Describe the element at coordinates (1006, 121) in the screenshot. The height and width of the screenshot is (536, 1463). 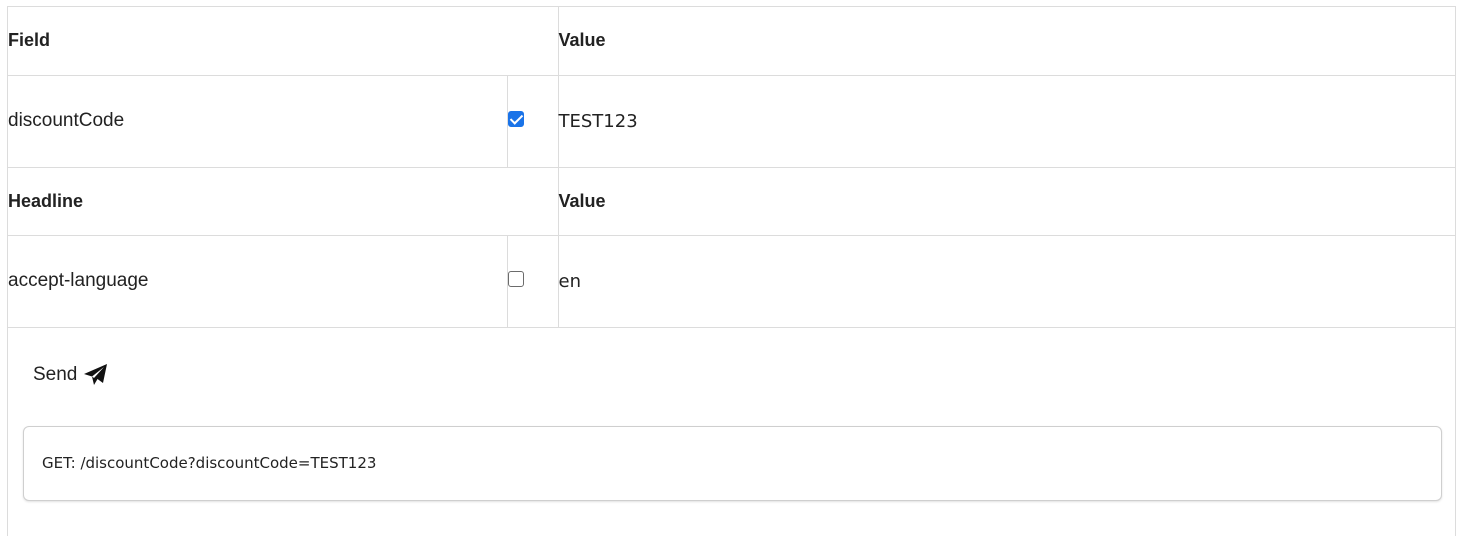
I see `query-param-value: TEST123` at that location.